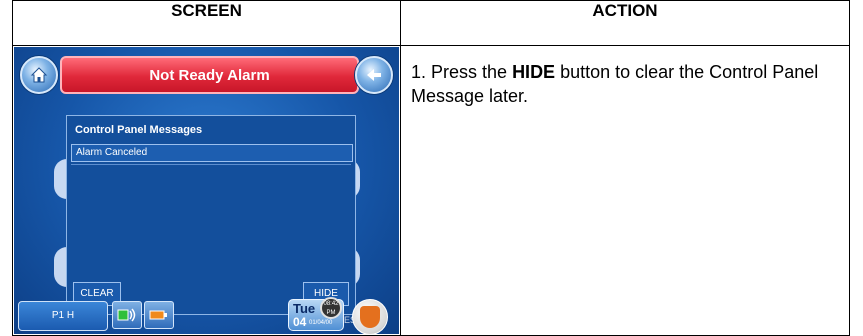 The width and height of the screenshot is (863, 336). I want to click on speaker-button, so click(127, 315).